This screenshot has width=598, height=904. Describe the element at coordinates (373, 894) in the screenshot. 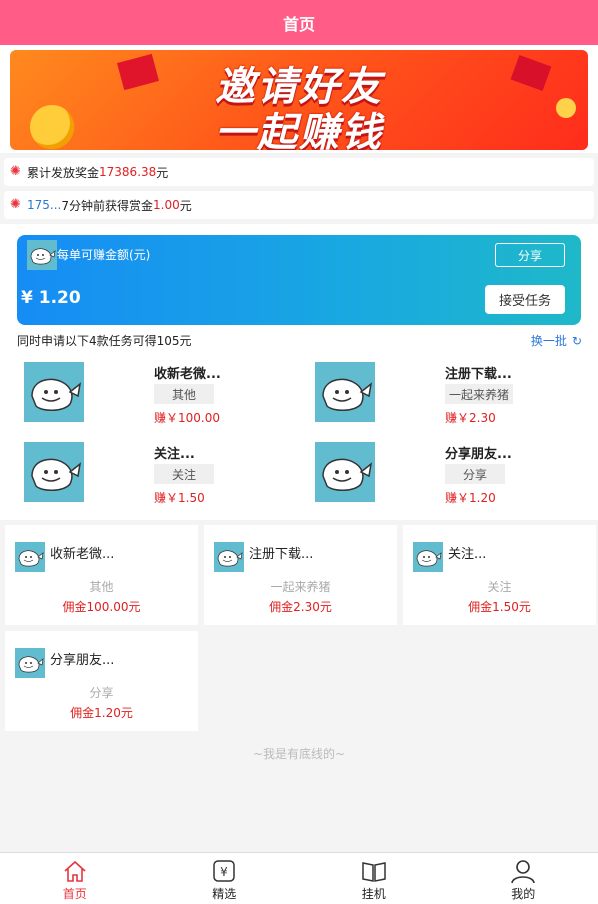

I see `tab-label: 挂机` at that location.